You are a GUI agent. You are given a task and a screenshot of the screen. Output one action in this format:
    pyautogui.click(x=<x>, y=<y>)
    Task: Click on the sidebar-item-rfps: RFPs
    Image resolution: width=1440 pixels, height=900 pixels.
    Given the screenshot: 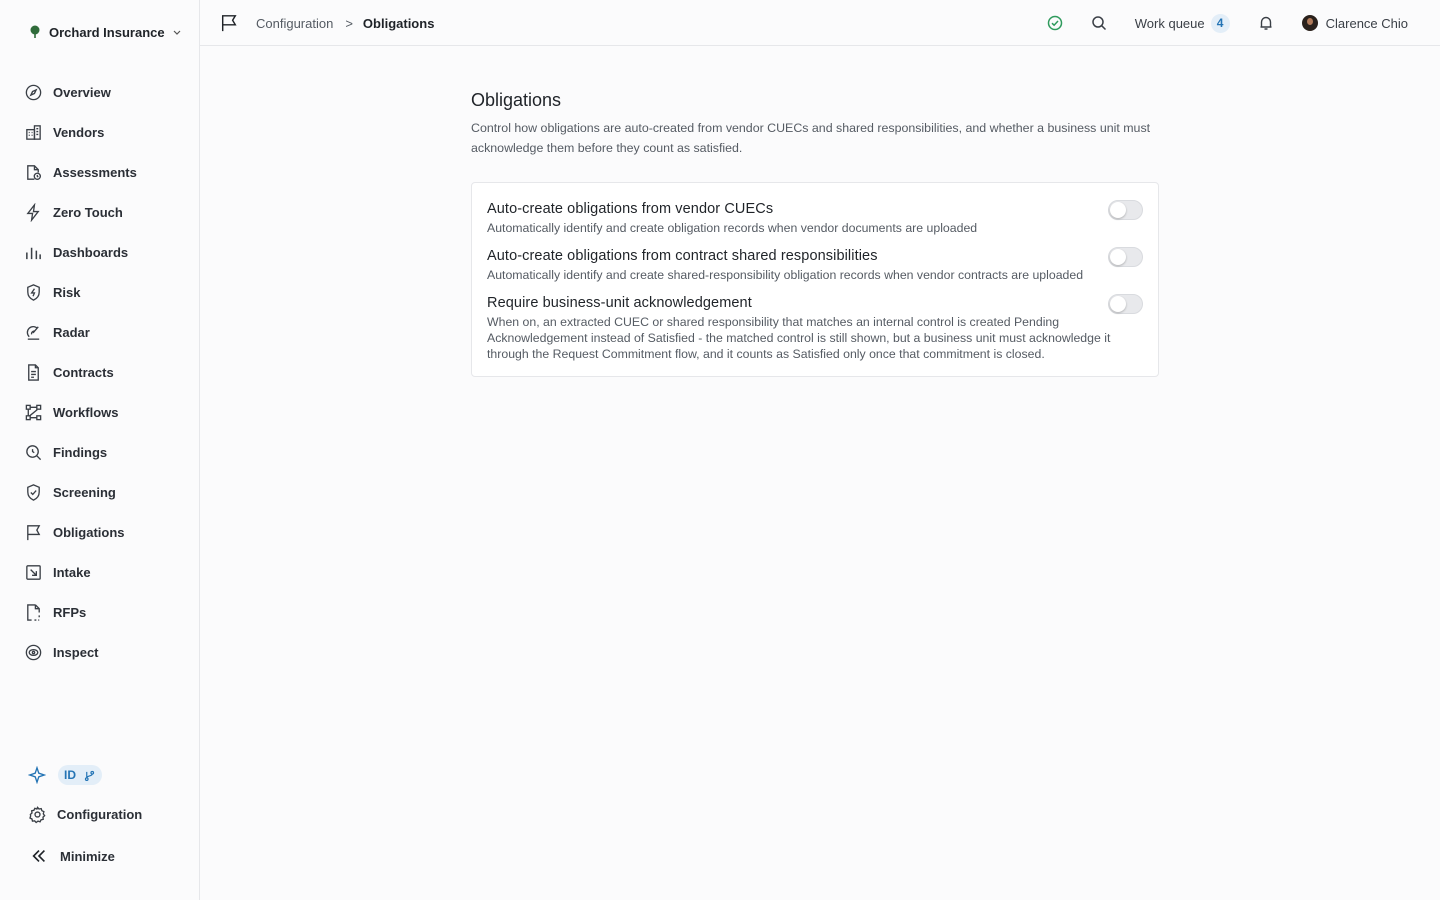 What is the action you would take?
    pyautogui.click(x=99, y=612)
    